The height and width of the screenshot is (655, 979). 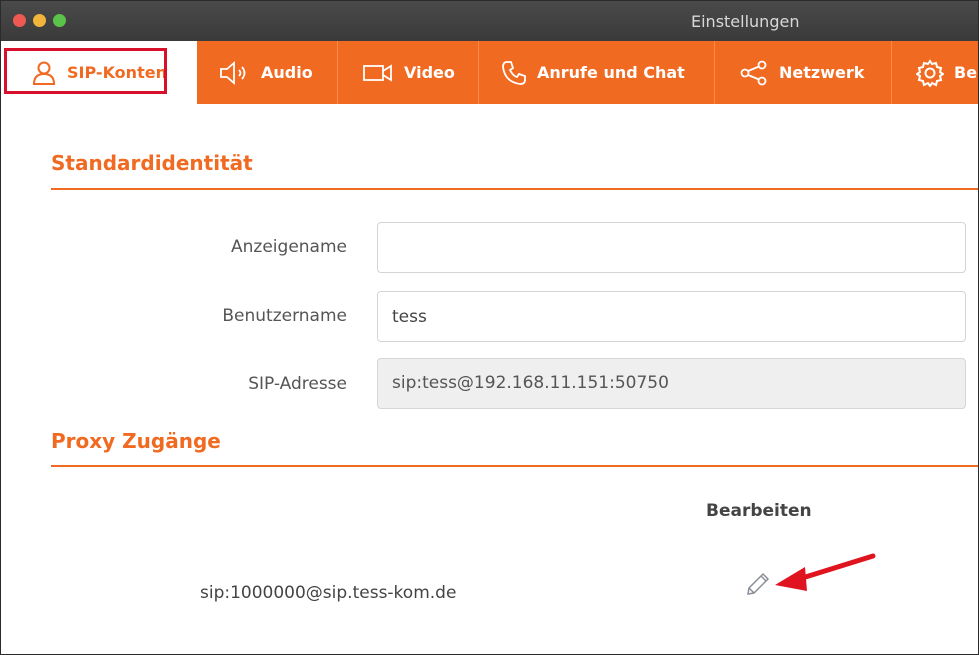 What do you see at coordinates (429, 72) in the screenshot?
I see `tab-label: Video` at bounding box center [429, 72].